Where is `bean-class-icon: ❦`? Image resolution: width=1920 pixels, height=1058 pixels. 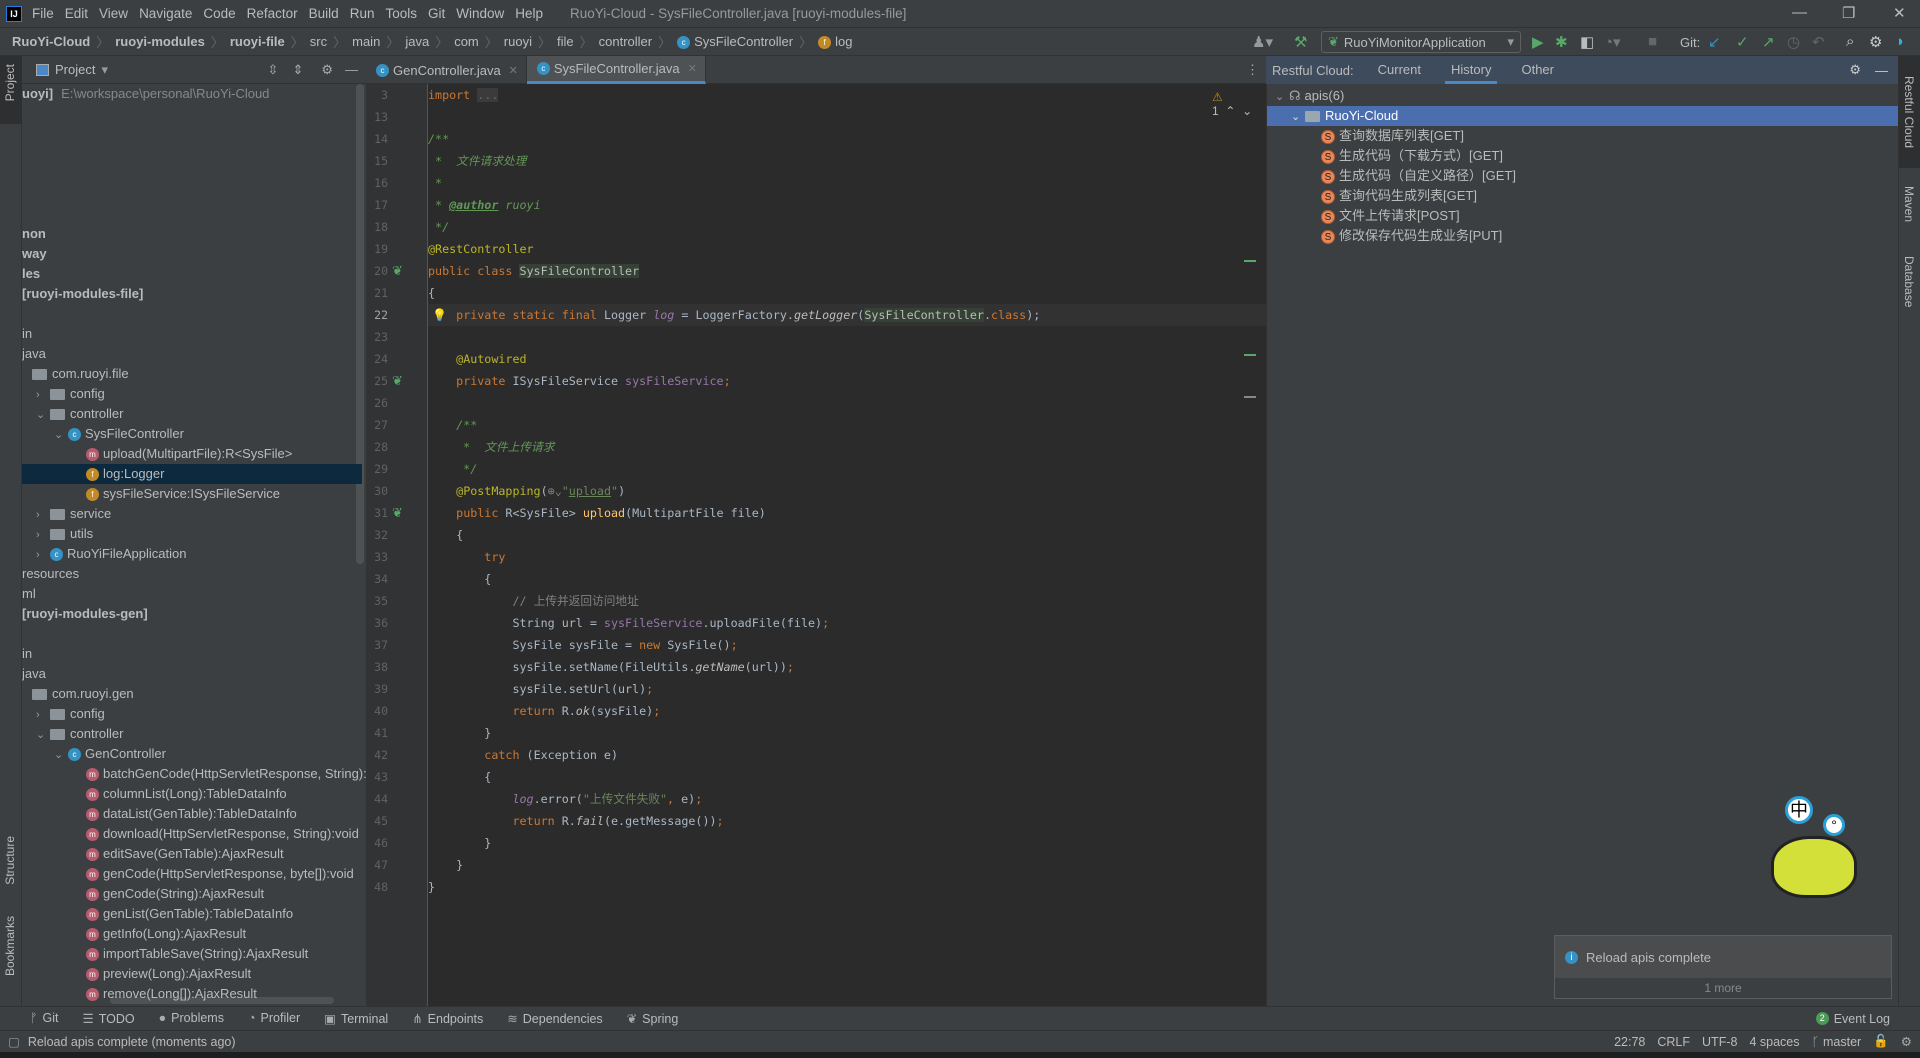 bean-class-icon: ❦ is located at coordinates (397, 271).